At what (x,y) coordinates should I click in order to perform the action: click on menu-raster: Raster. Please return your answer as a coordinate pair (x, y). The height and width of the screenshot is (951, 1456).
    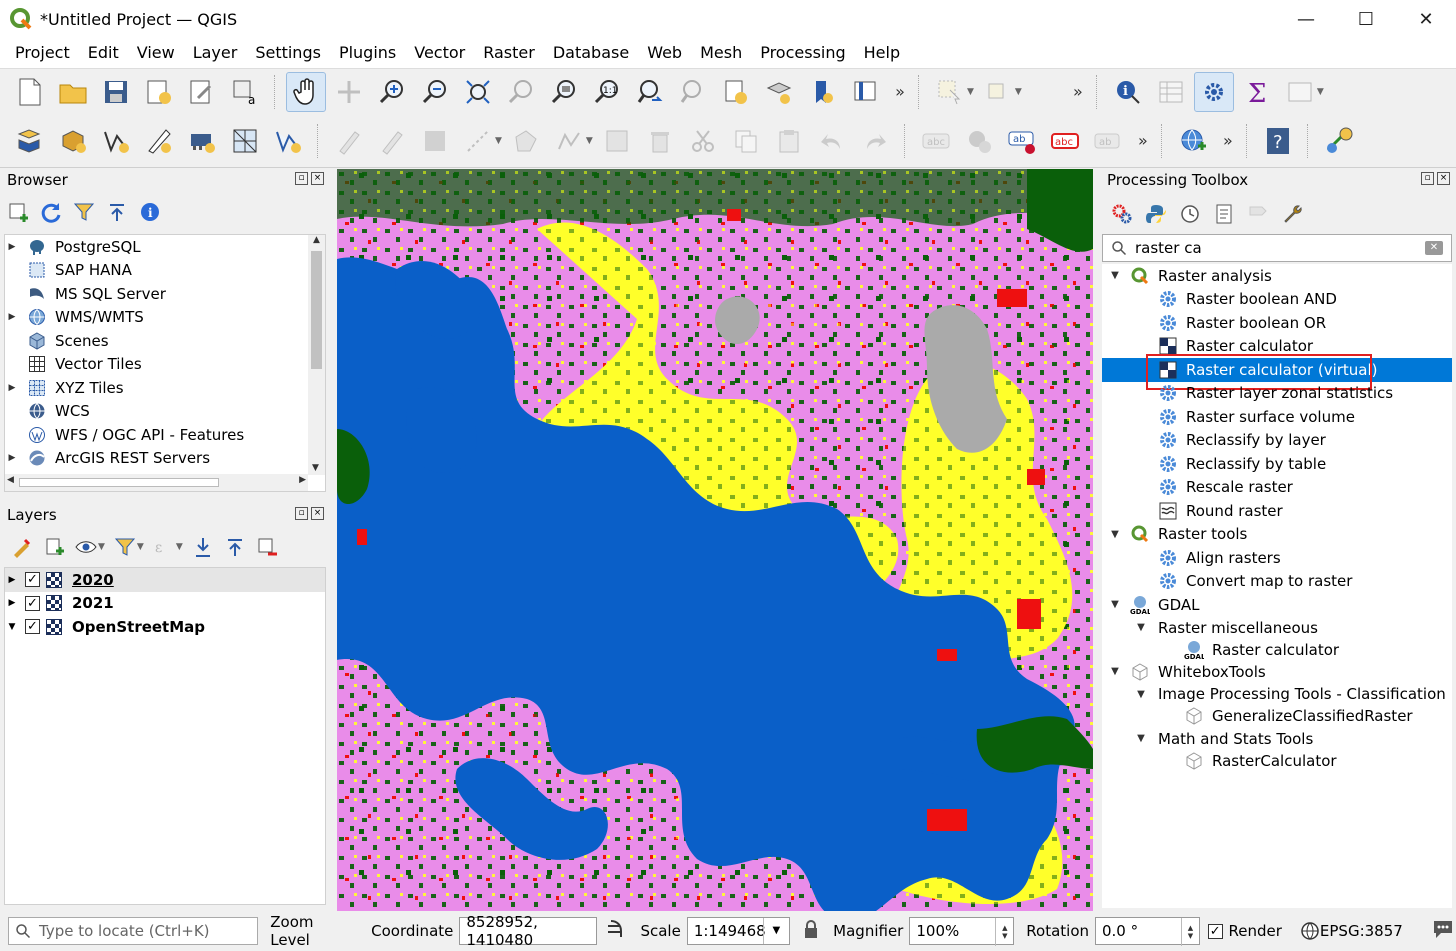
    Looking at the image, I should click on (509, 53).